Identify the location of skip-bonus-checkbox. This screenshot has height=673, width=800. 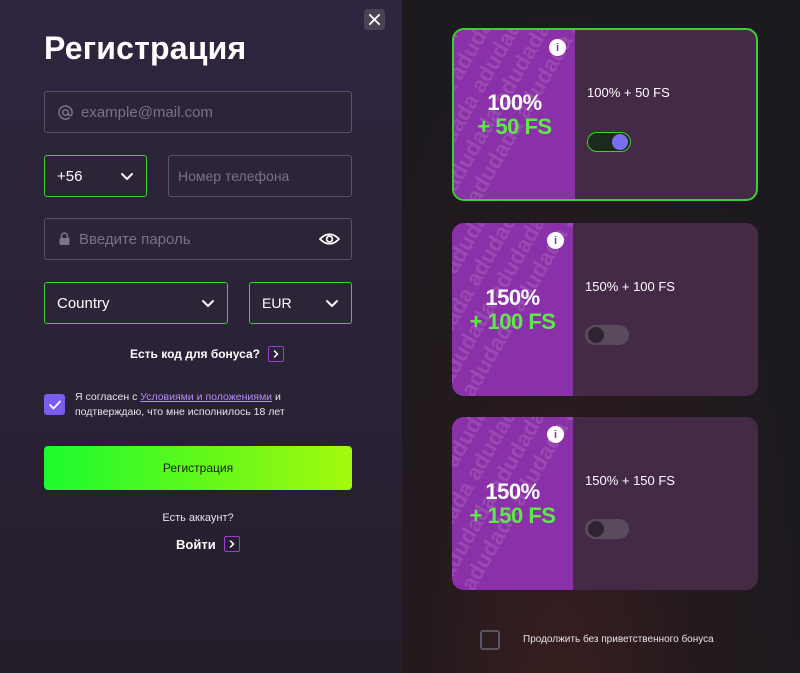
(490, 640).